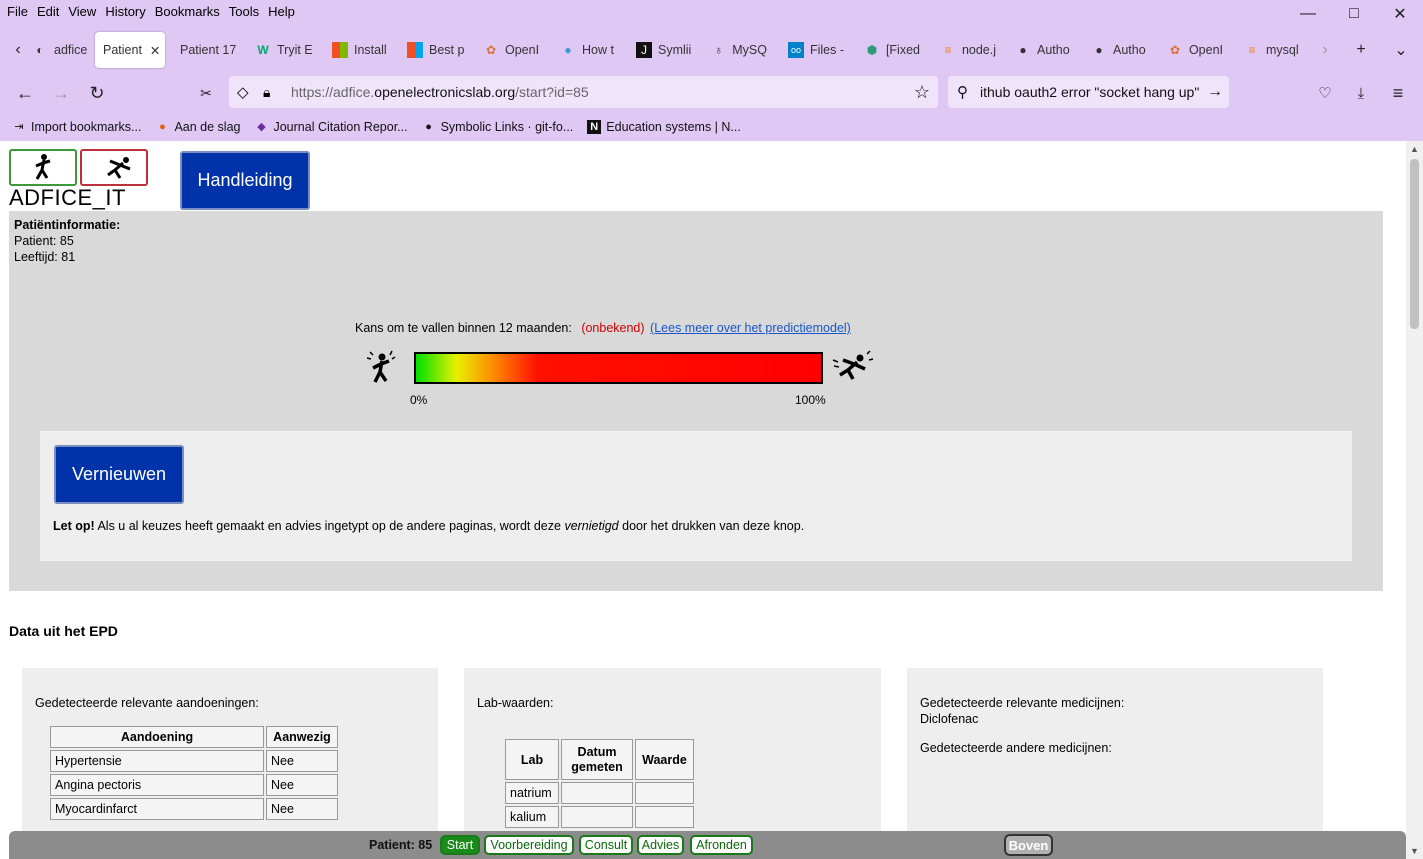 The image size is (1423, 859). What do you see at coordinates (17, 11) in the screenshot?
I see `menu-file: File` at bounding box center [17, 11].